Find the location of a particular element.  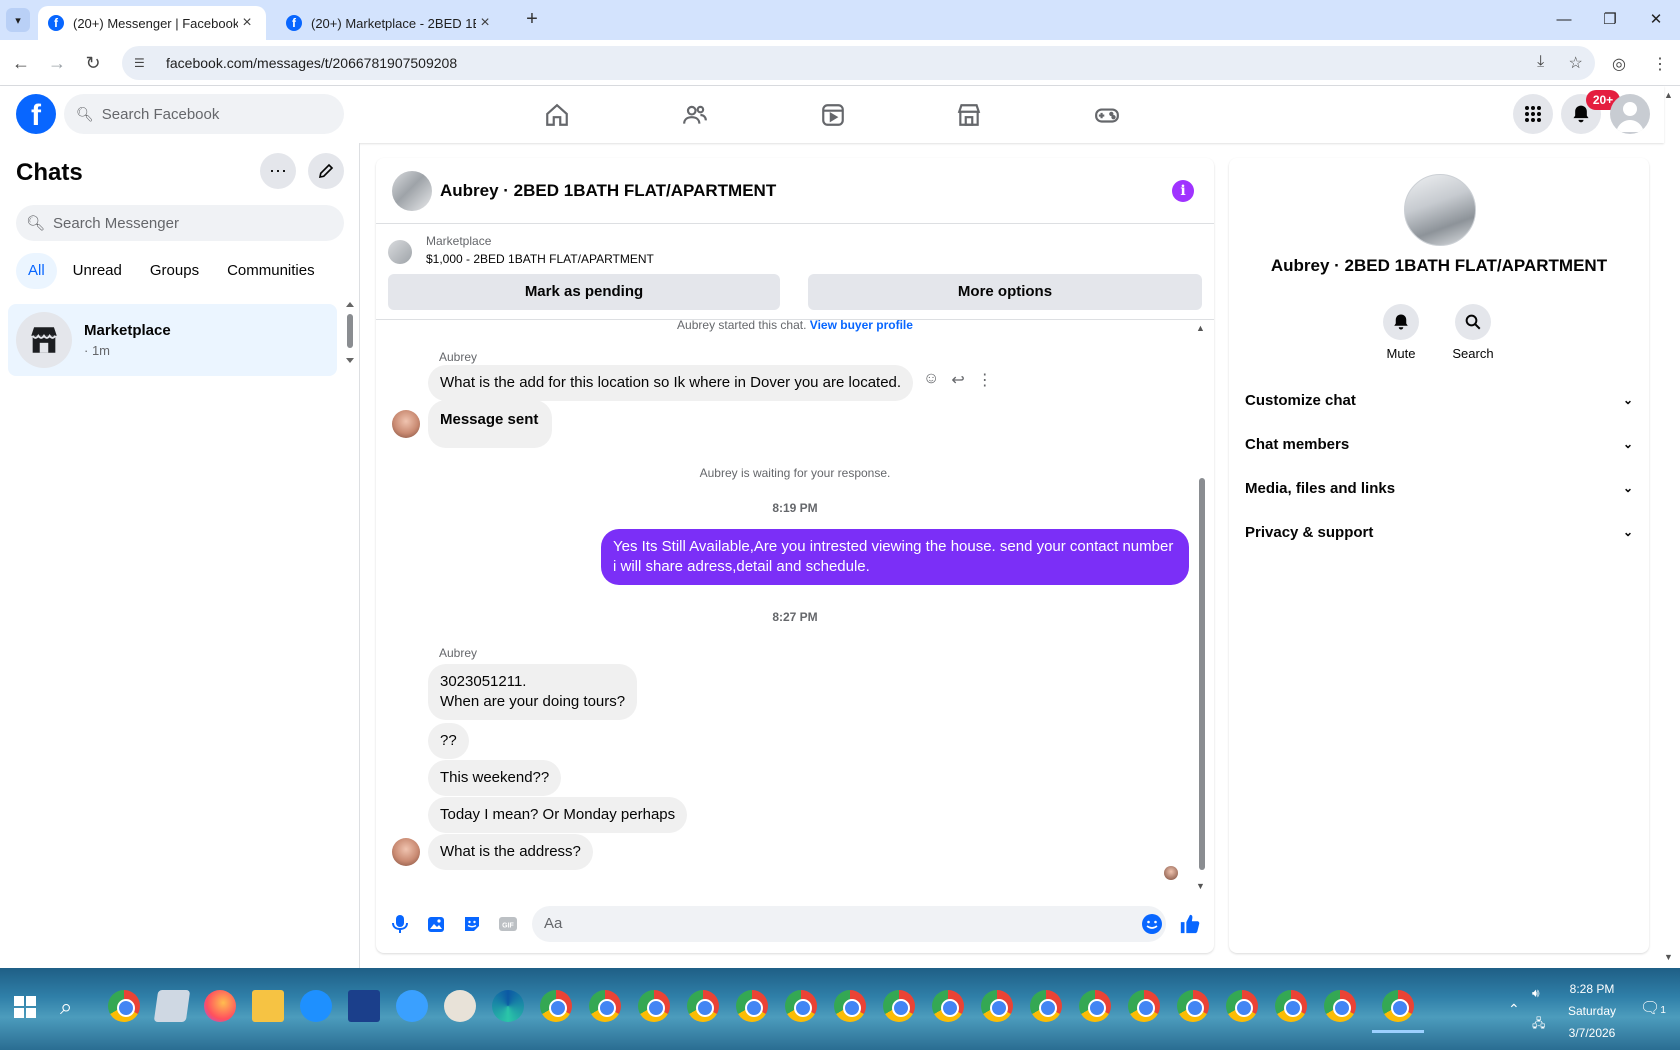

clock: 8:28 PM Saturday 3/7/2026 is located at coordinates (1592, 1011).